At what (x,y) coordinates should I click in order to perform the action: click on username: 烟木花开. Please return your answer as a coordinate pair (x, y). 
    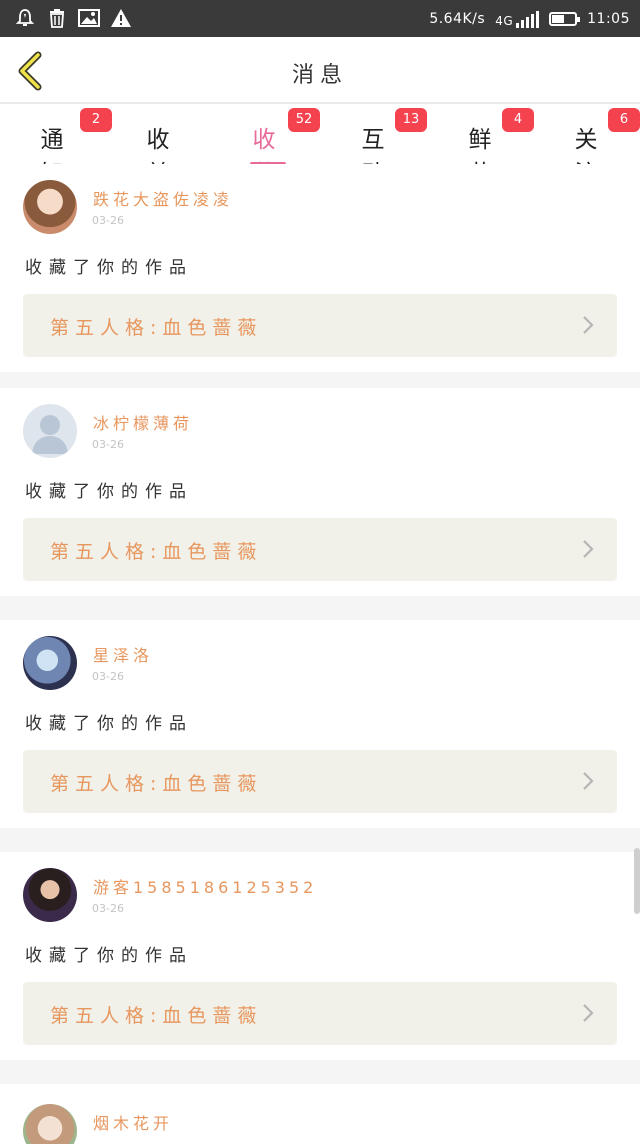
    Looking at the image, I should click on (133, 1122).